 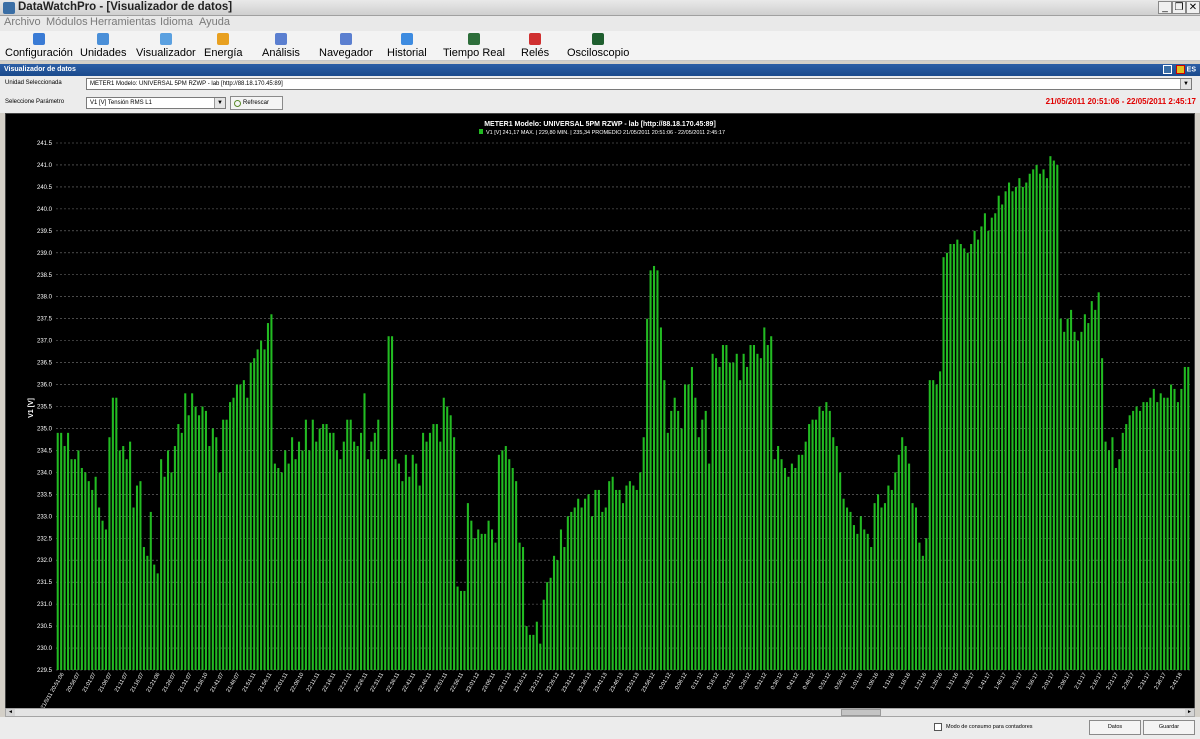 What do you see at coordinates (1167, 69) in the screenshot?
I see `help-icon` at bounding box center [1167, 69].